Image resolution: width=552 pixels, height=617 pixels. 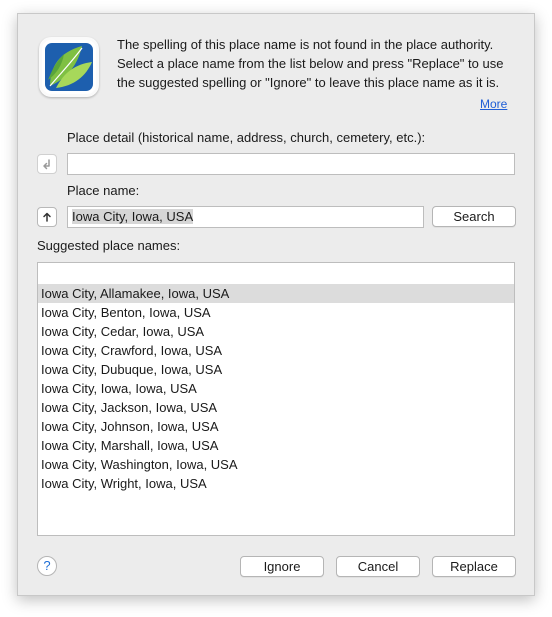 What do you see at coordinates (69, 67) in the screenshot?
I see `app-logo-icon` at bounding box center [69, 67].